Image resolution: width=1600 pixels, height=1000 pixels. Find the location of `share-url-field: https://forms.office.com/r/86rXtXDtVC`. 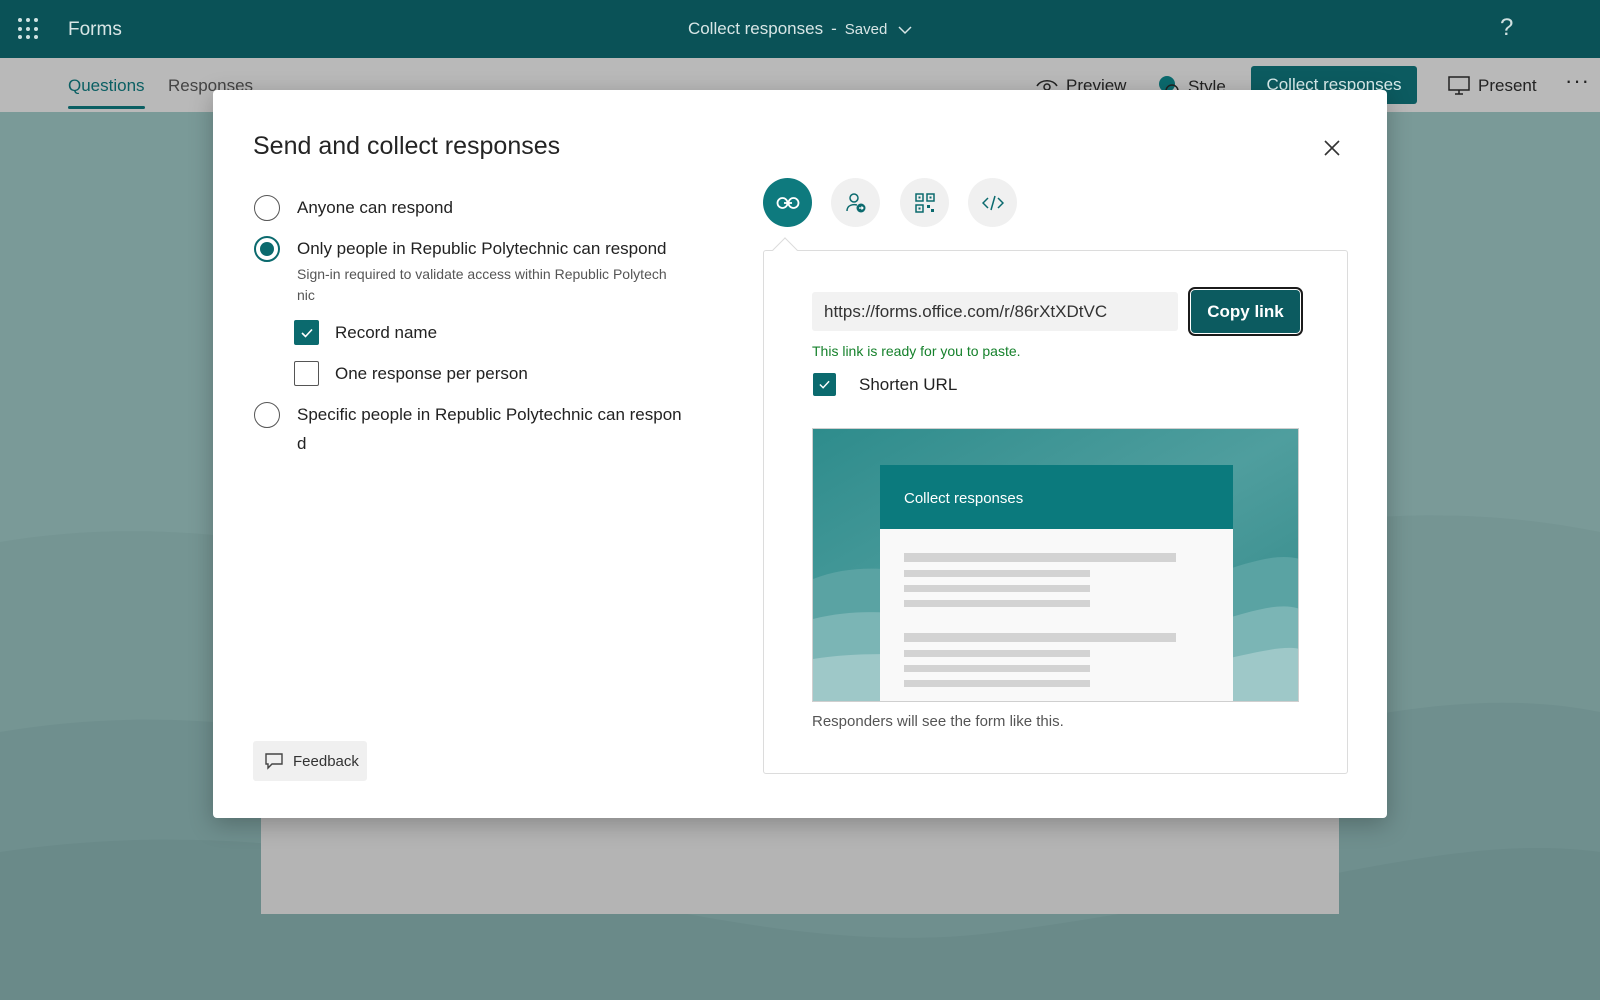

share-url-field: https://forms.office.com/r/86rXtXDtVC is located at coordinates (995, 311).